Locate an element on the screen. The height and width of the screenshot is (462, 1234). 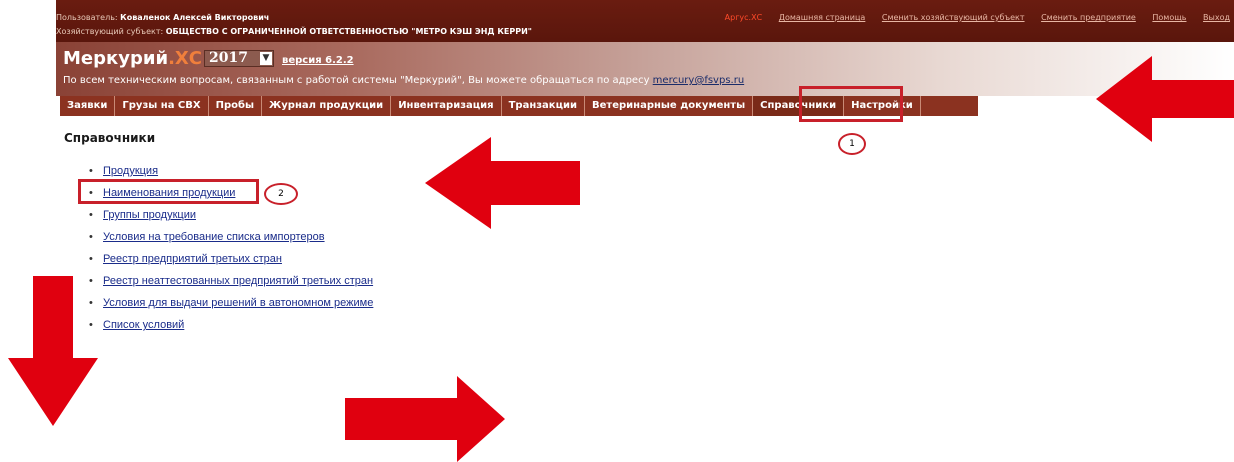
list-item: • Условия на требование списка импортеров is located at coordinates (231, 240).